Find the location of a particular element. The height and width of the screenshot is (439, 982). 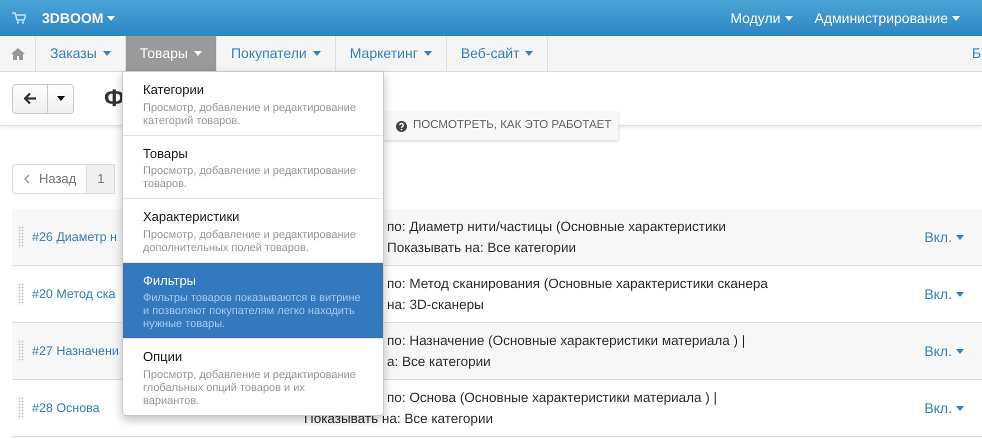

dropdown-item: Товары Просмотр, добавление и редактирование товаров. is located at coordinates (253, 167).